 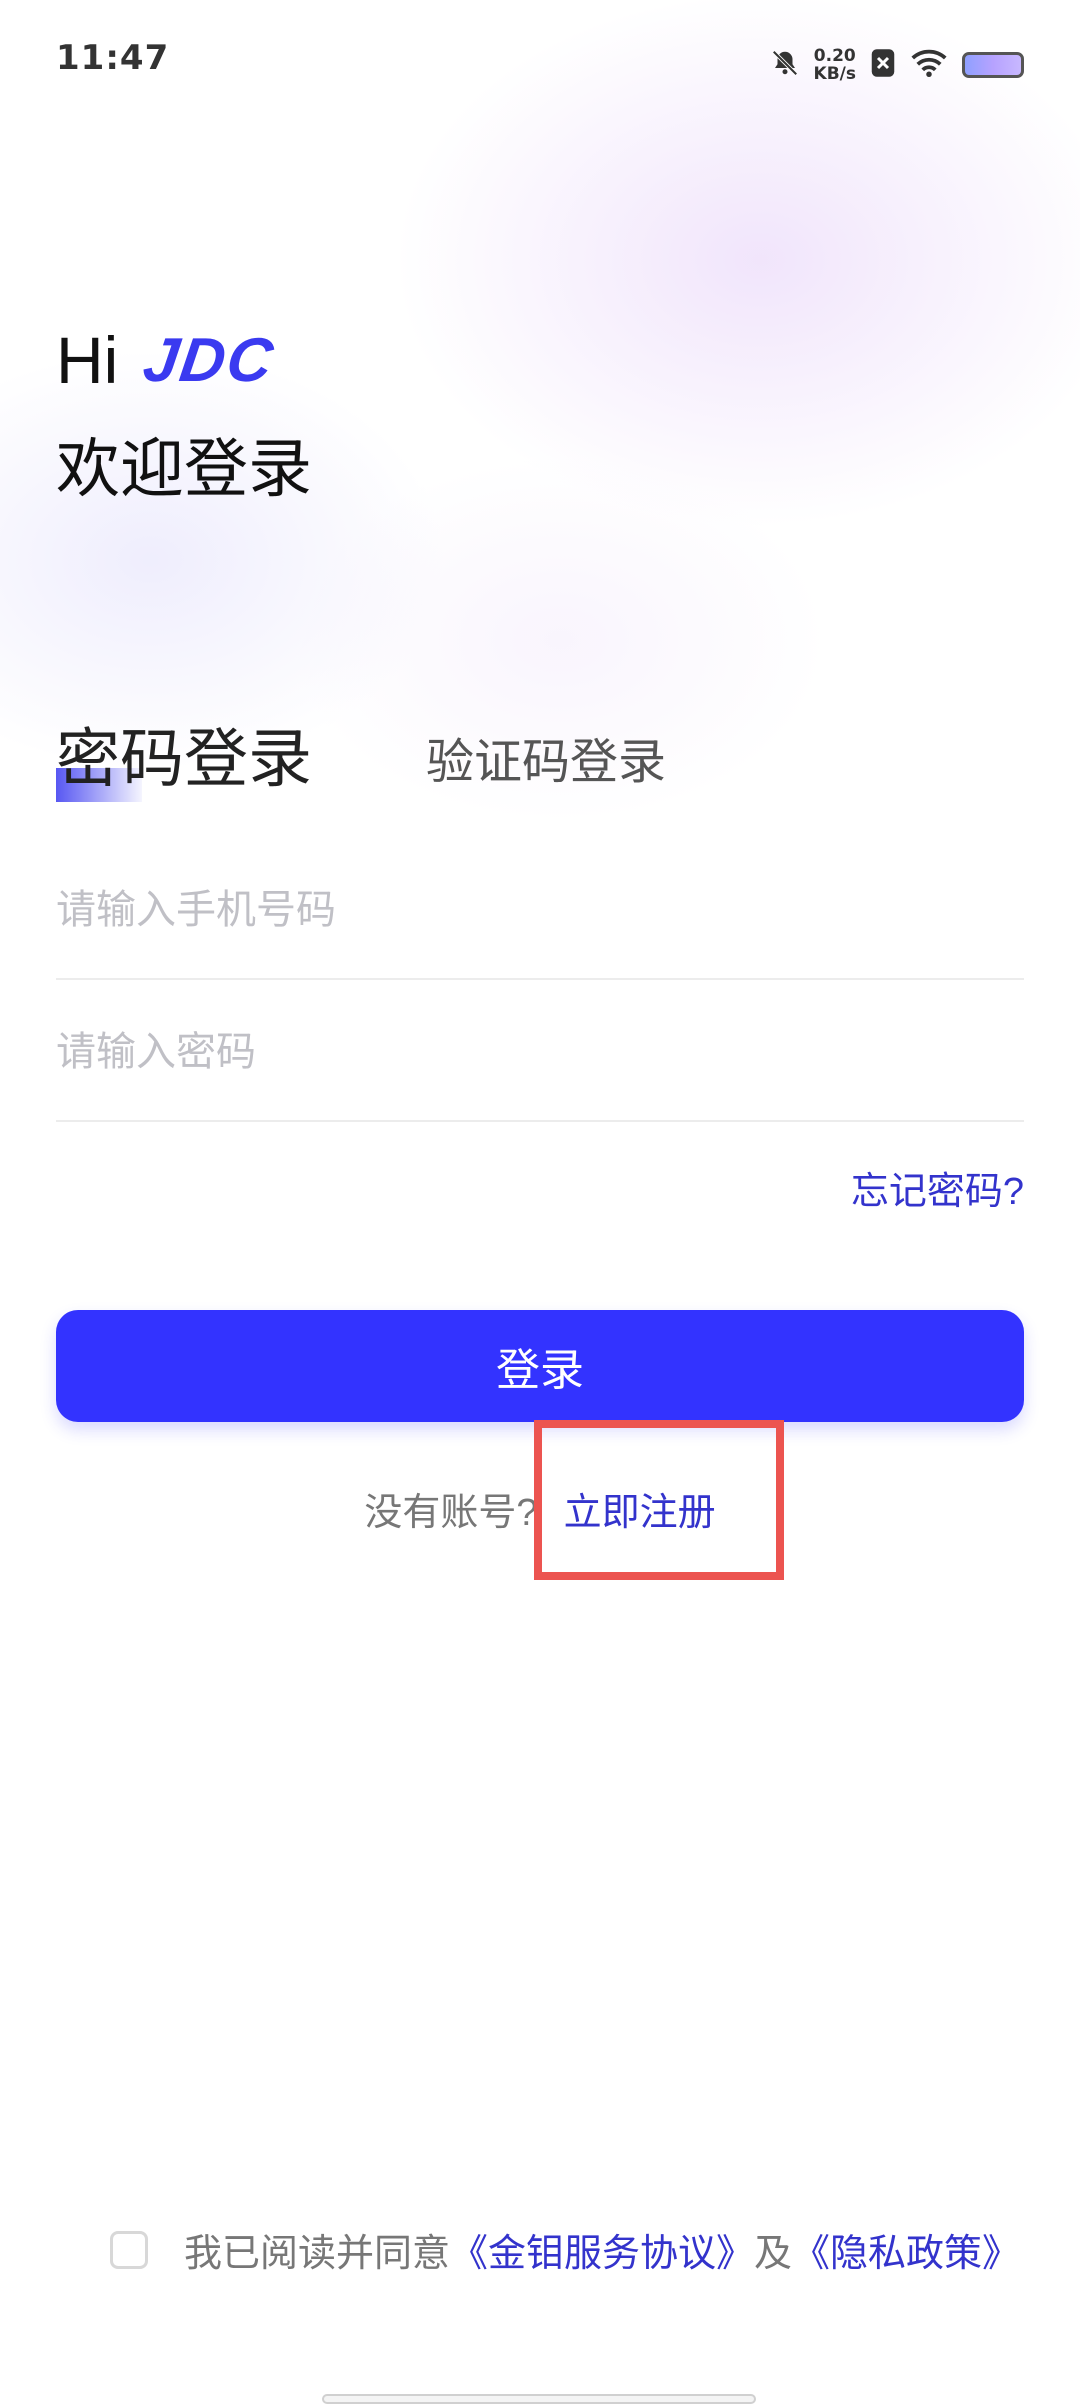 I want to click on brand-logo: JDC, so click(x=209, y=360).